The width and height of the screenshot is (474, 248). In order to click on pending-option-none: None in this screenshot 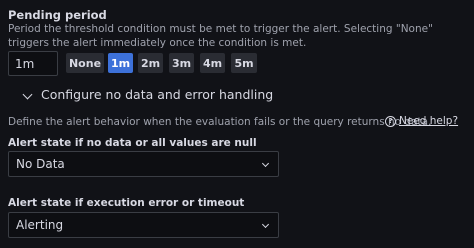, I will do `click(85, 63)`.